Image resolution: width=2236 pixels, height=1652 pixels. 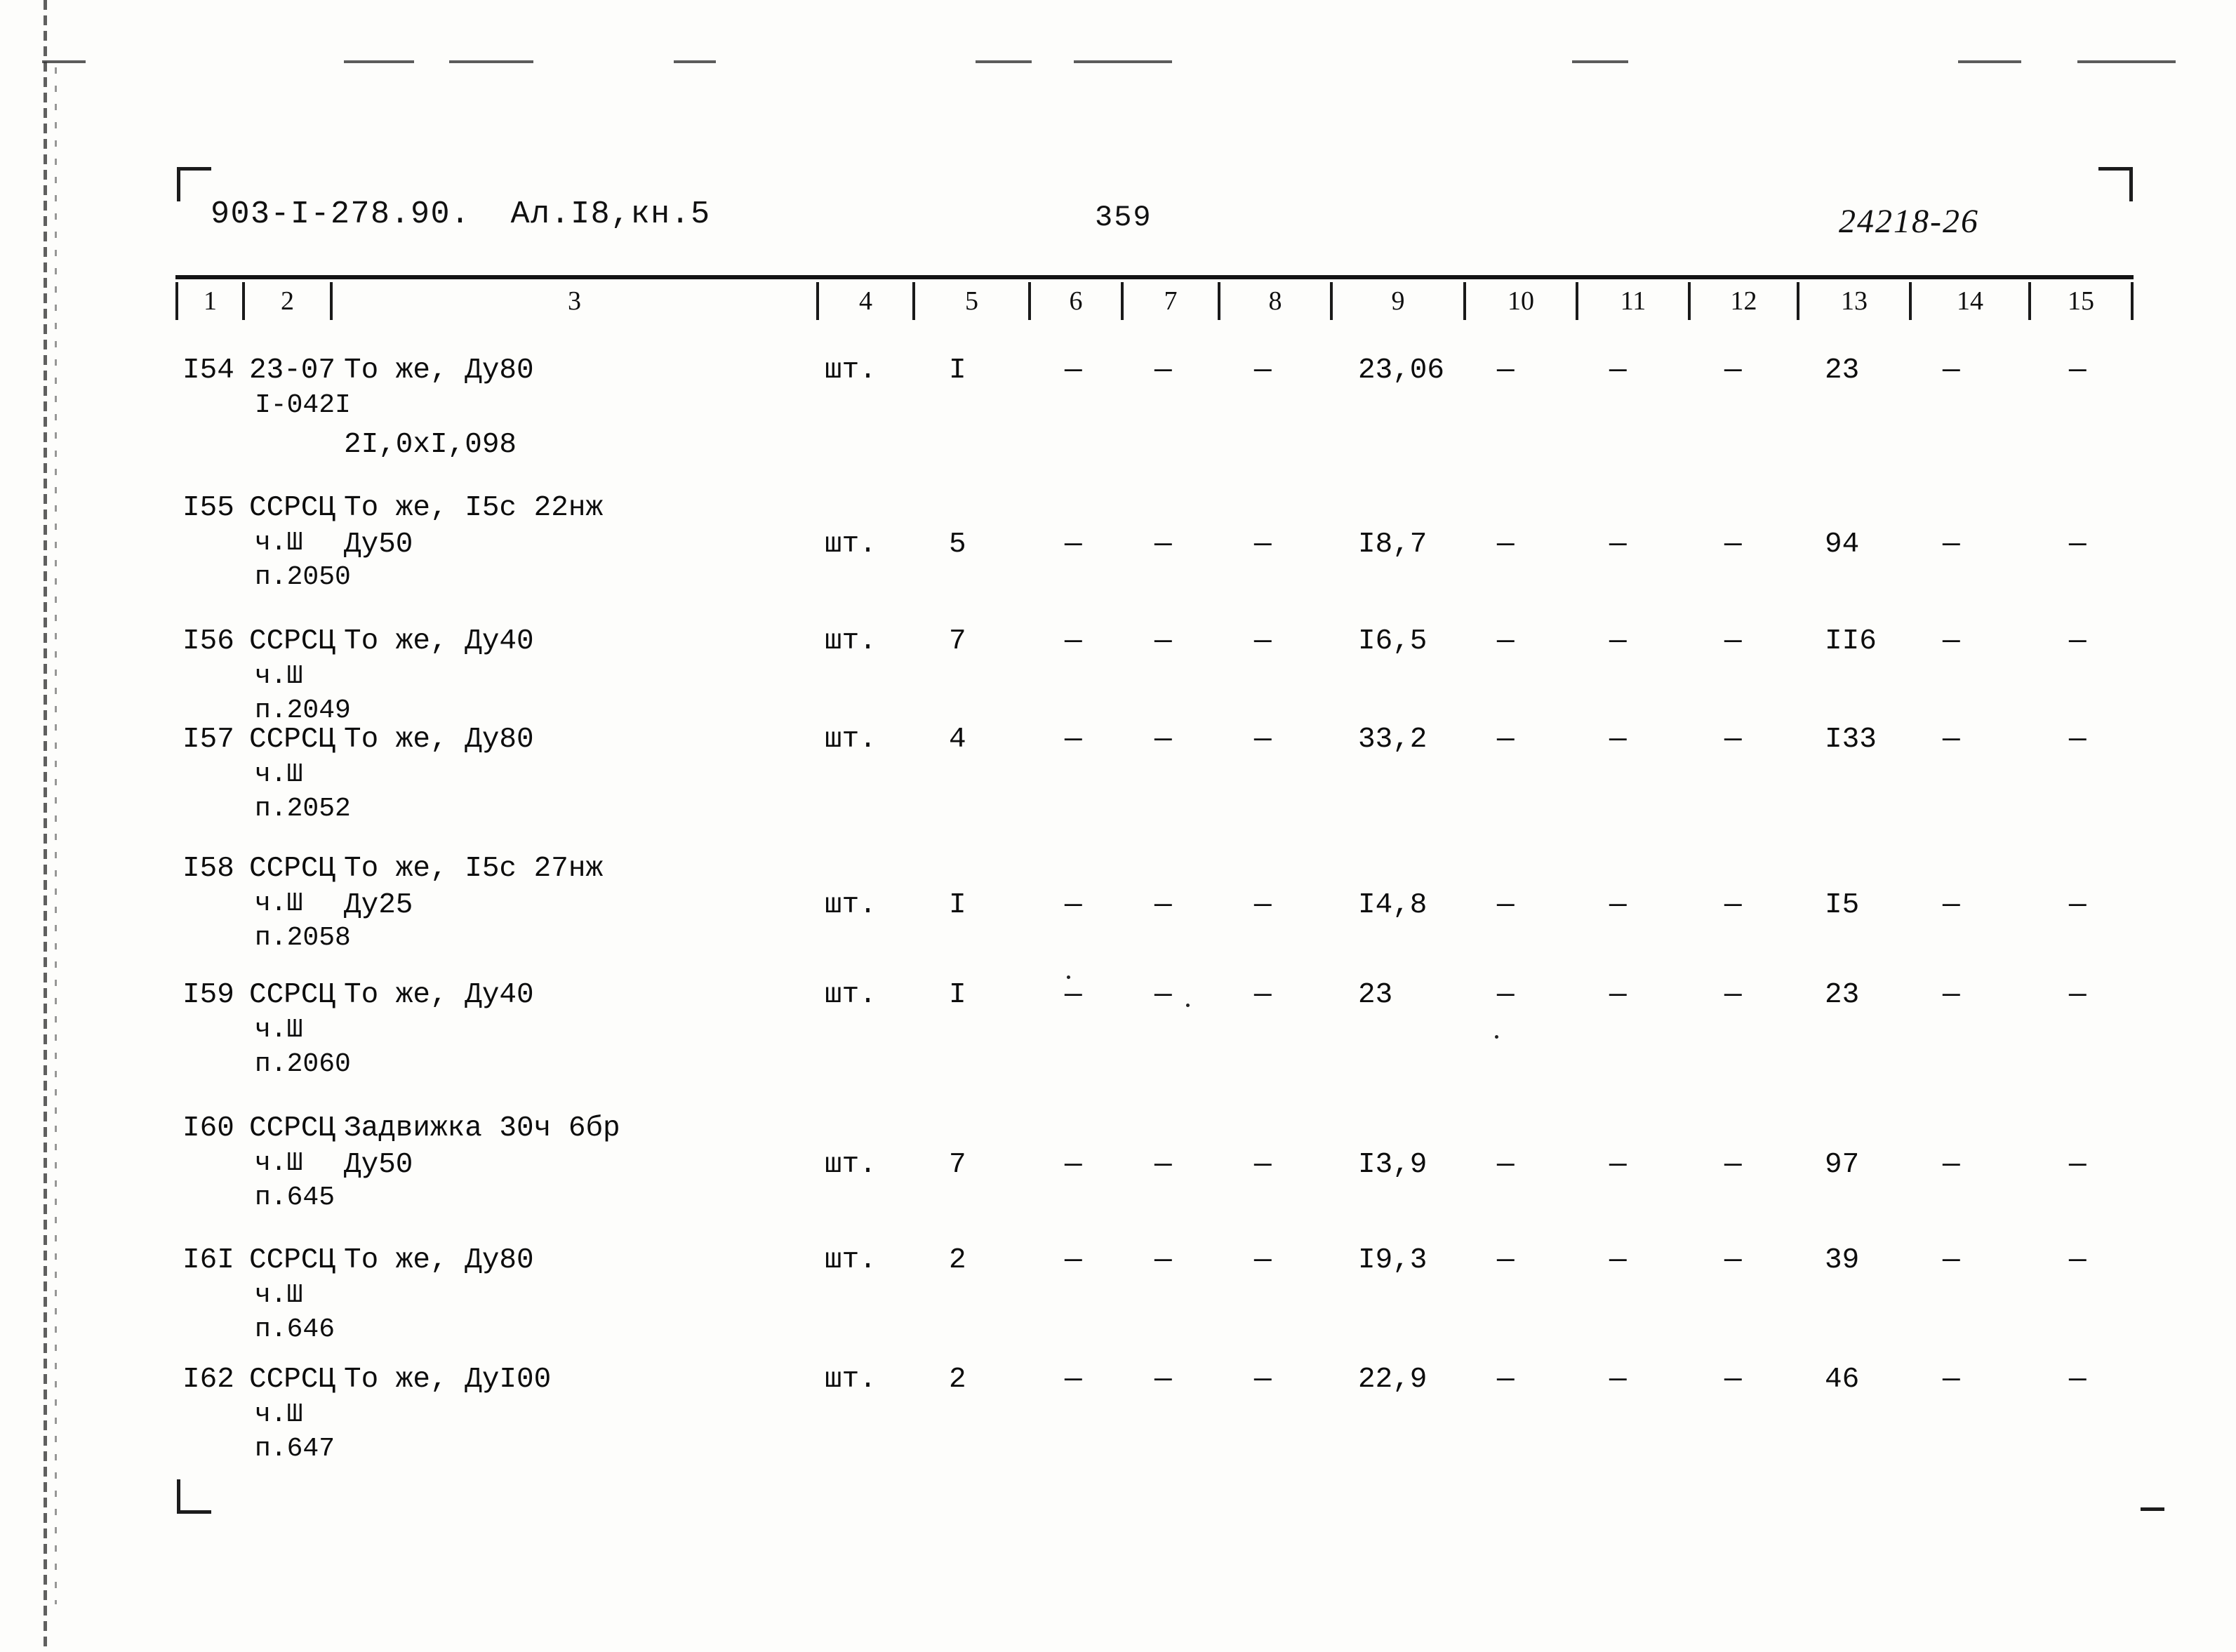 I want to click on scan-edge-artifact-left-inner, so click(x=56, y=835).